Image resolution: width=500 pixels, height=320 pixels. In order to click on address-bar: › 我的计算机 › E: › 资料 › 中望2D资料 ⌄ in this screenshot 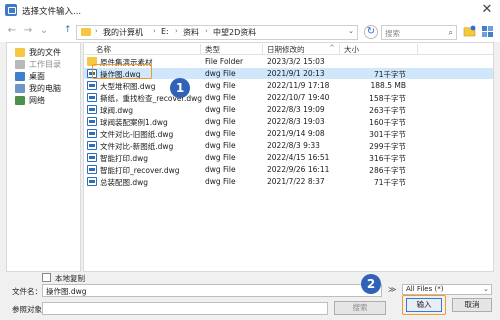, I will do `click(217, 32)`.